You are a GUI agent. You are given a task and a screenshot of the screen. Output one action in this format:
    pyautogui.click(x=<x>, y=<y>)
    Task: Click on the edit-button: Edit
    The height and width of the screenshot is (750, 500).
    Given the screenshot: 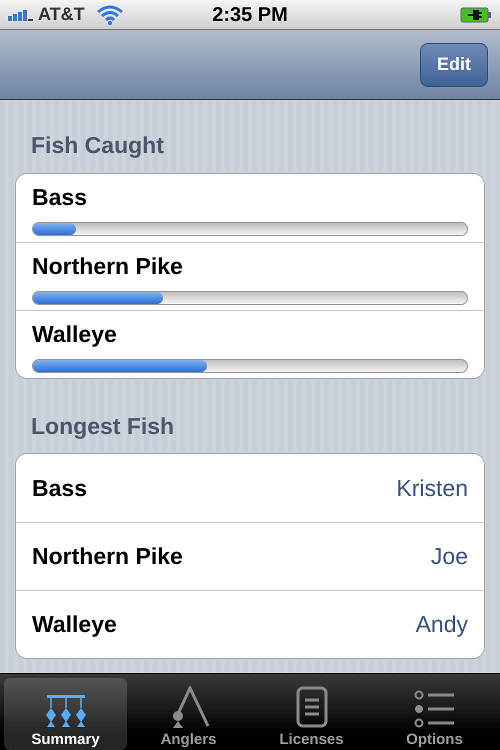 What is the action you would take?
    pyautogui.click(x=454, y=64)
    